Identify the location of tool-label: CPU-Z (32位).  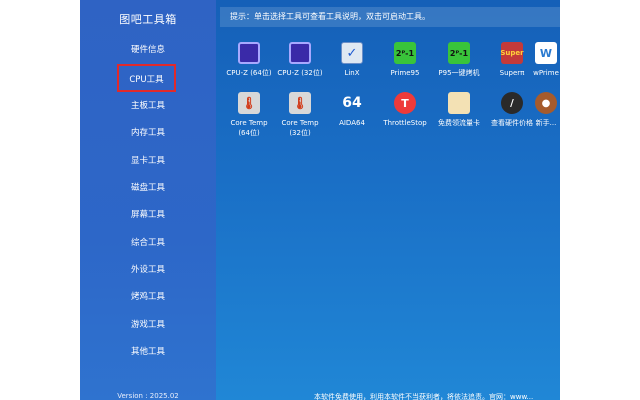
(300, 73).